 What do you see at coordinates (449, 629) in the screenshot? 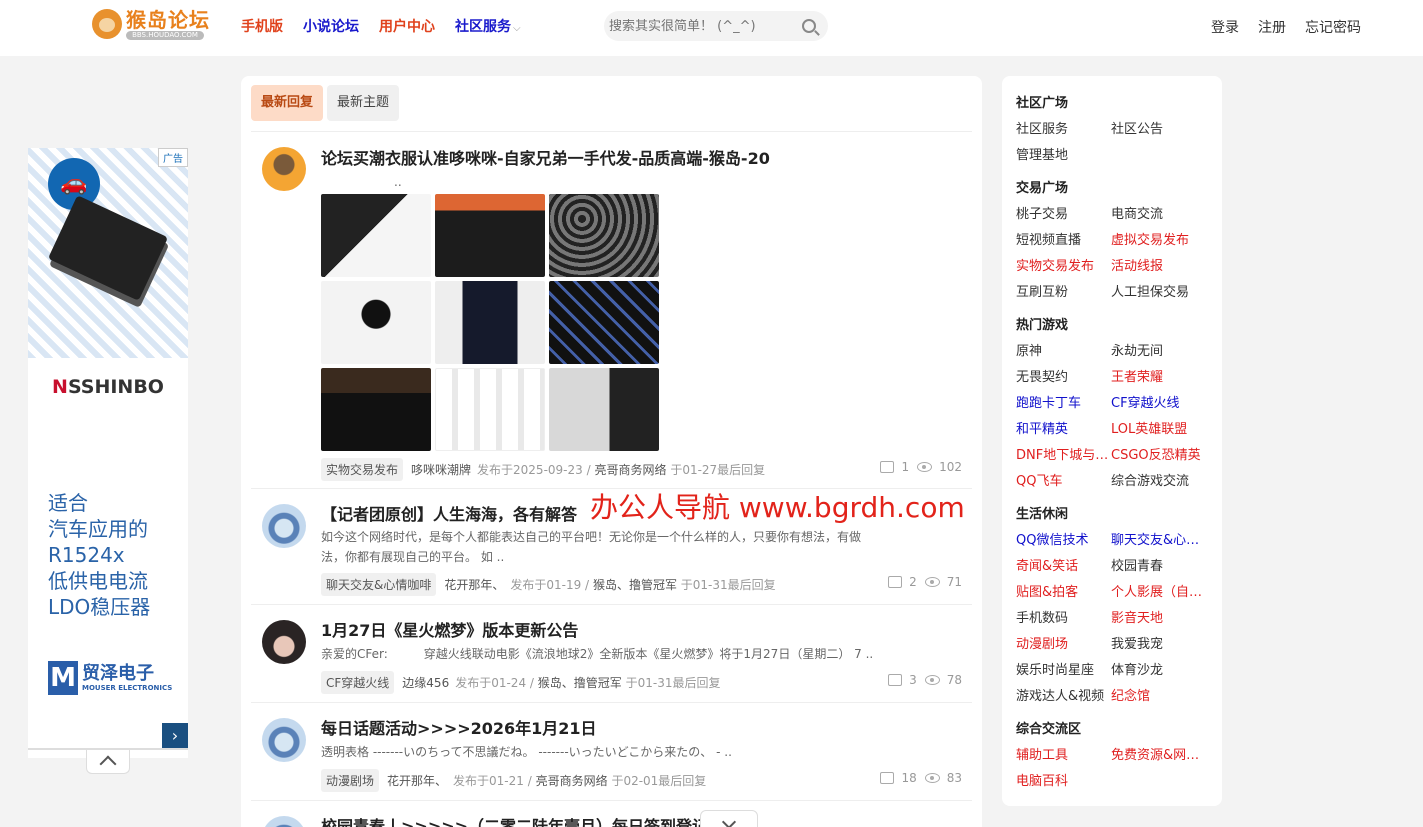
I see `thread-title: 1月27日《星火燃梦》版本更新公告` at bounding box center [449, 629].